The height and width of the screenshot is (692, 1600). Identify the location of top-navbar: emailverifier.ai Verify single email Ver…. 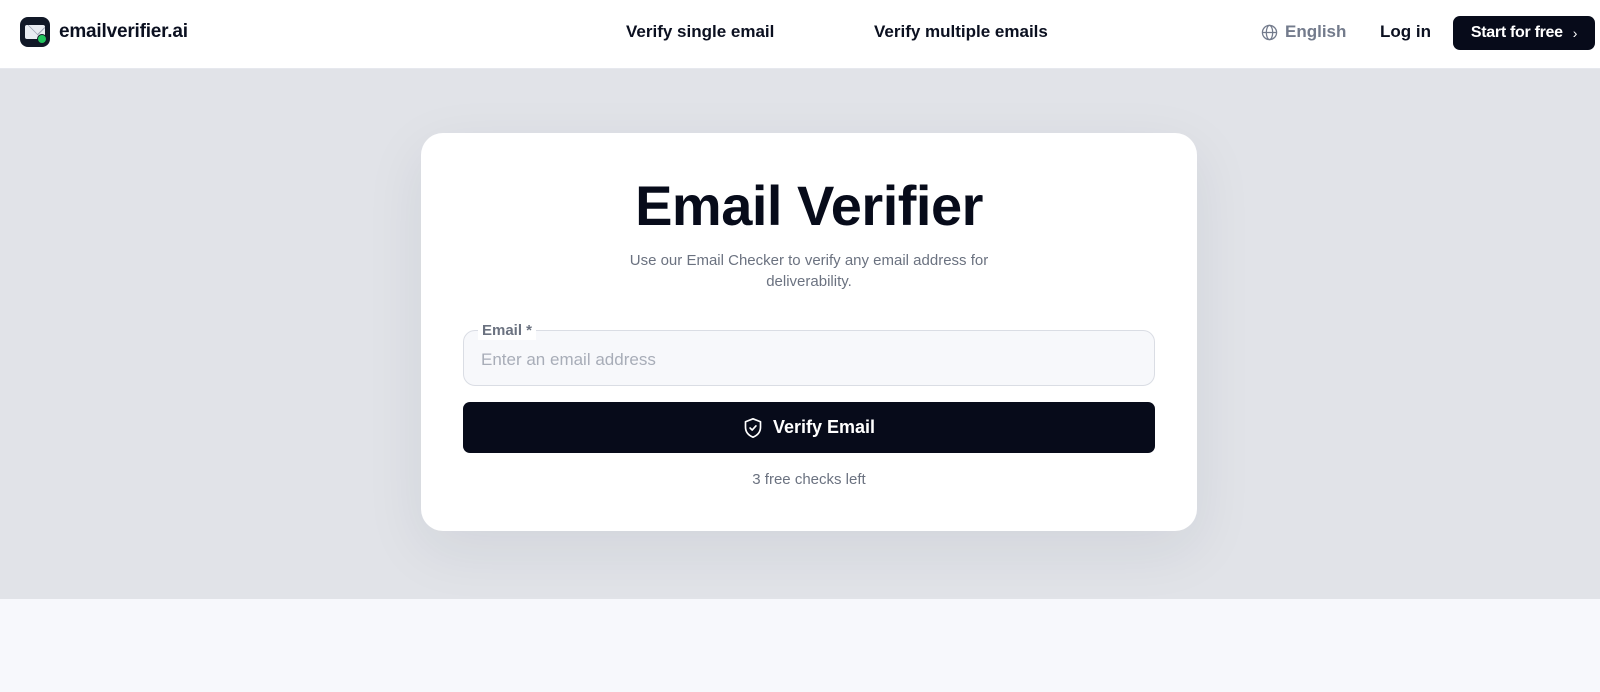
(800, 34).